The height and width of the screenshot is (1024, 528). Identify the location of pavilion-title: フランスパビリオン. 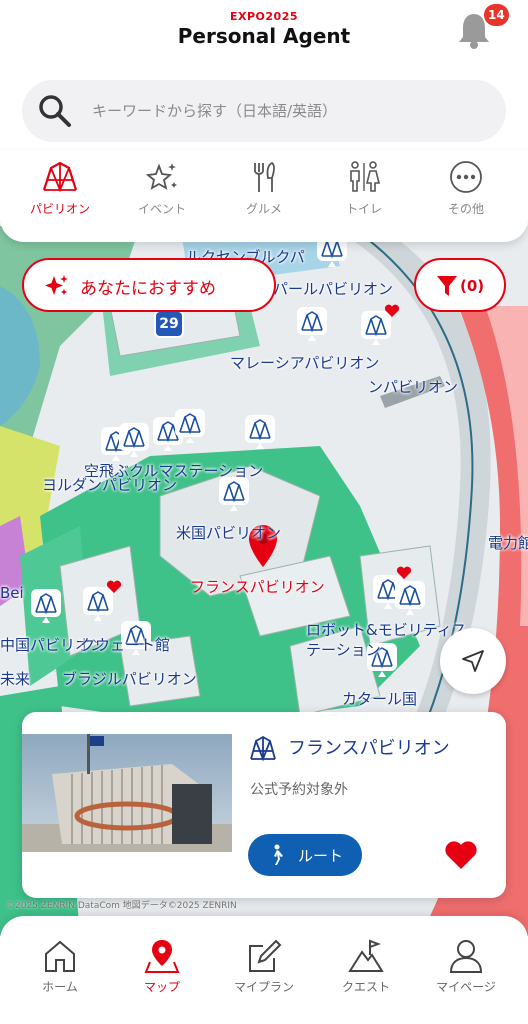
(369, 748).